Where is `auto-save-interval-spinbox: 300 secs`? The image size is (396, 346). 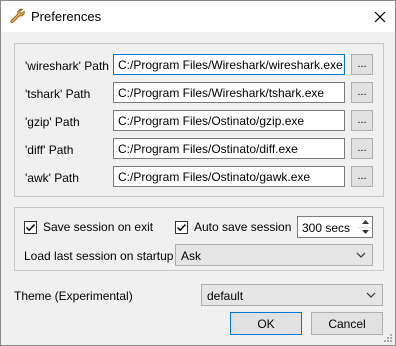
auto-save-interval-spinbox: 300 secs is located at coordinates (335, 227).